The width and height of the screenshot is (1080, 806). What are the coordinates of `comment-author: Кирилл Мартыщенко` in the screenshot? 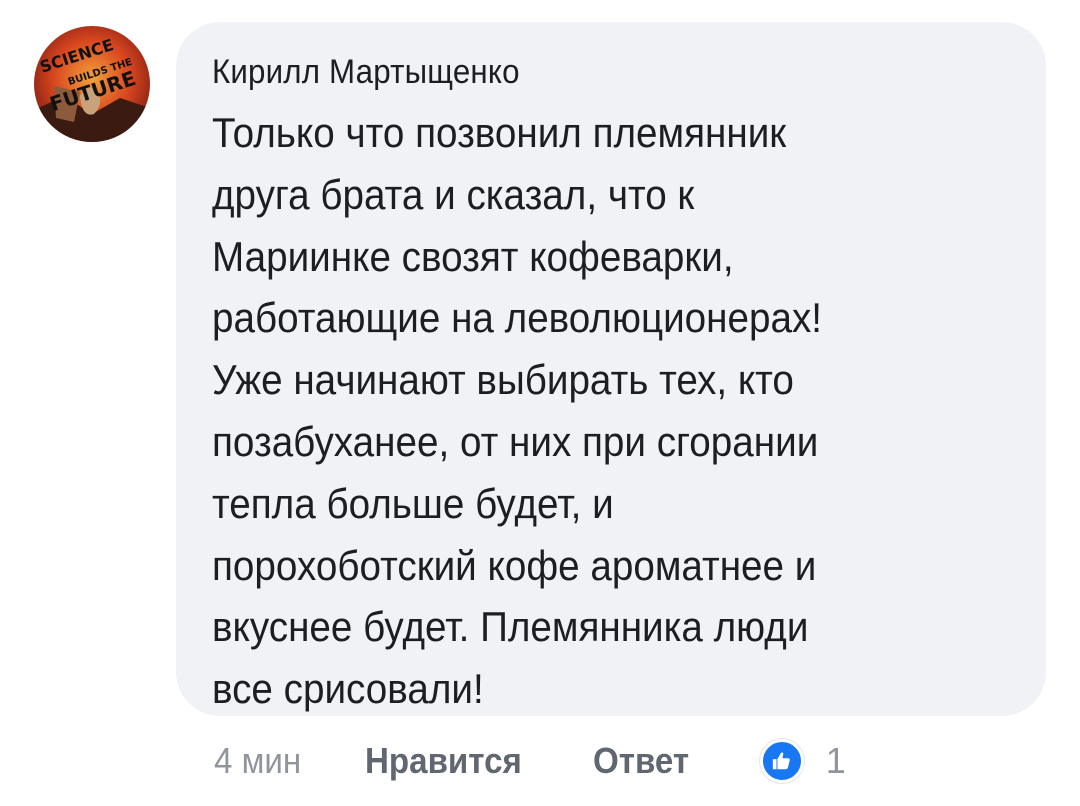 It's located at (580, 72).